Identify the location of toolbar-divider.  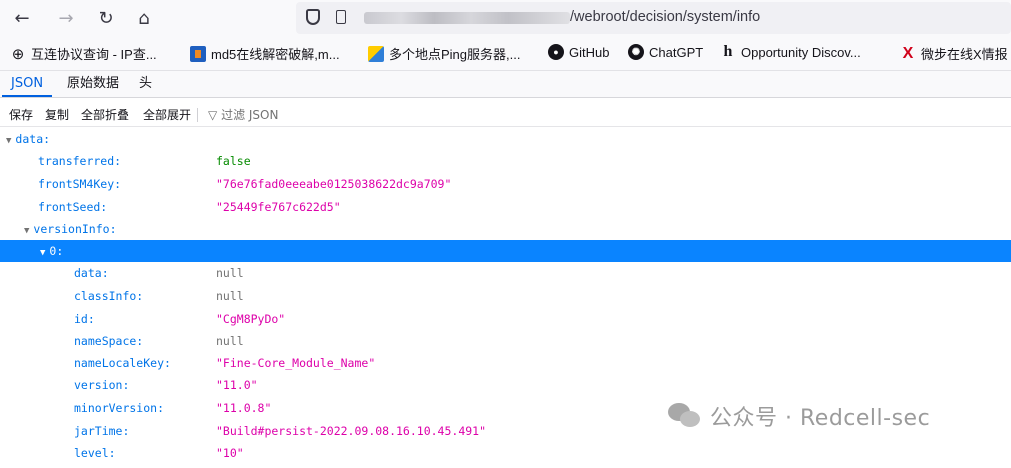
(197, 115).